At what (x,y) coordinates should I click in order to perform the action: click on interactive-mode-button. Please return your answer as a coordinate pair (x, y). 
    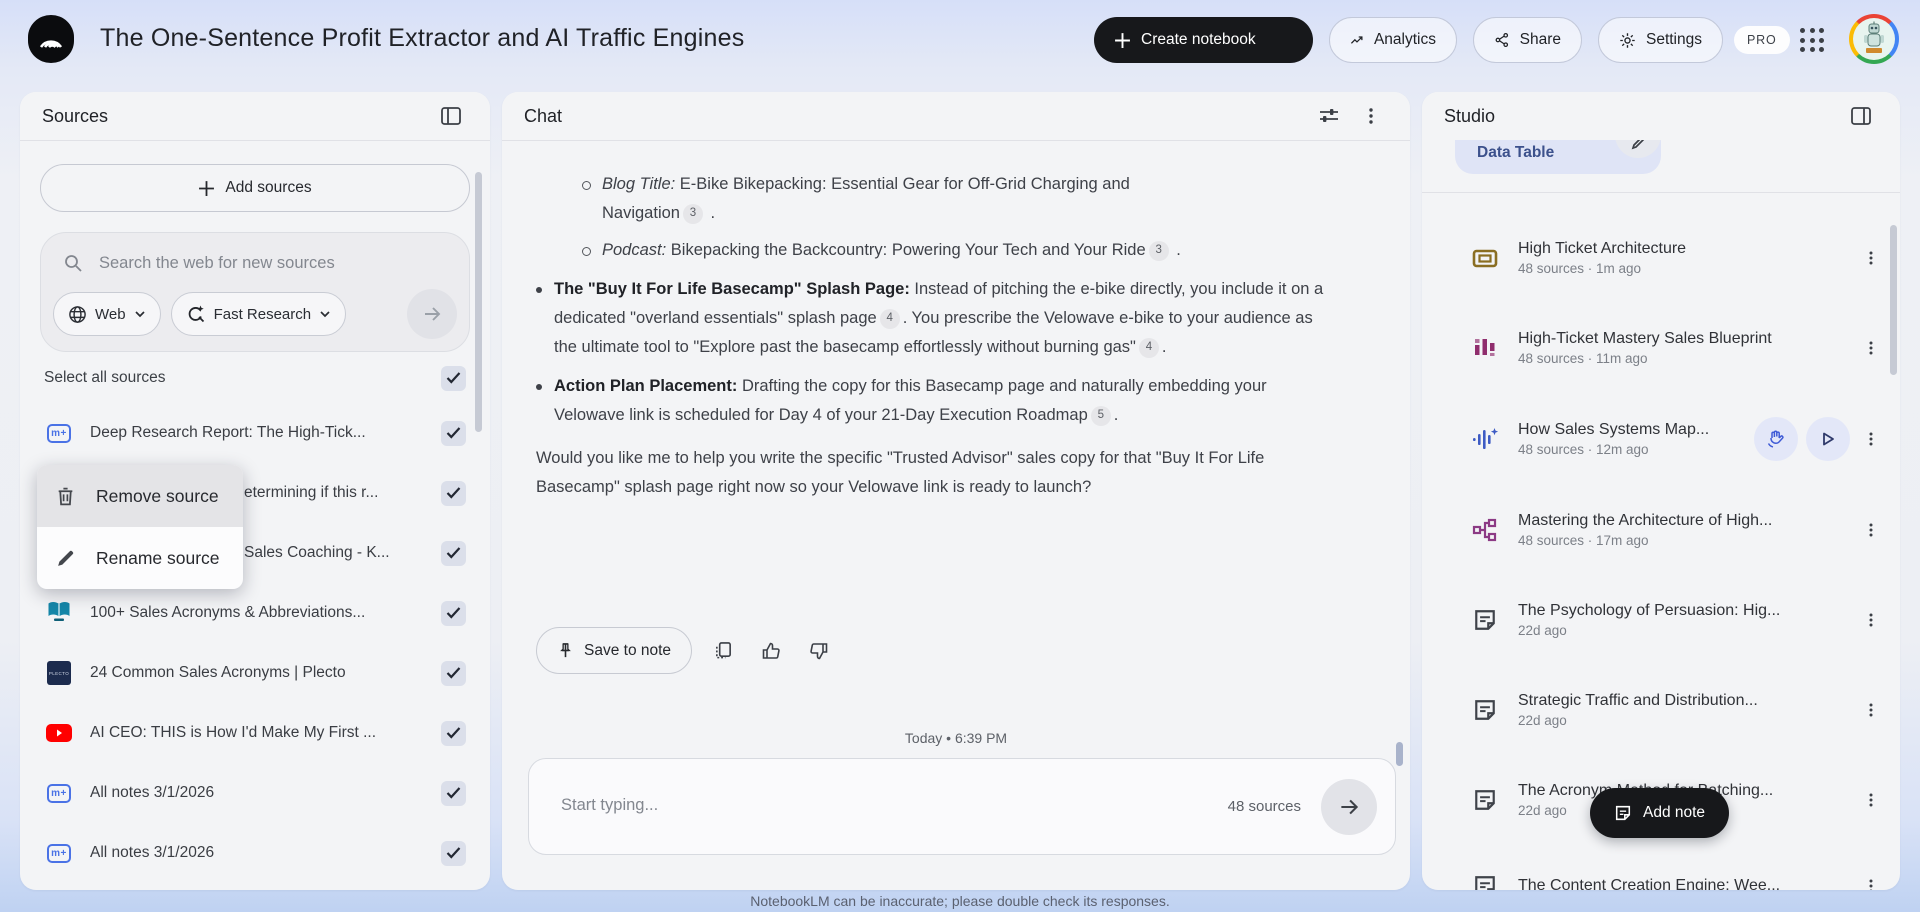
    Looking at the image, I should click on (1776, 439).